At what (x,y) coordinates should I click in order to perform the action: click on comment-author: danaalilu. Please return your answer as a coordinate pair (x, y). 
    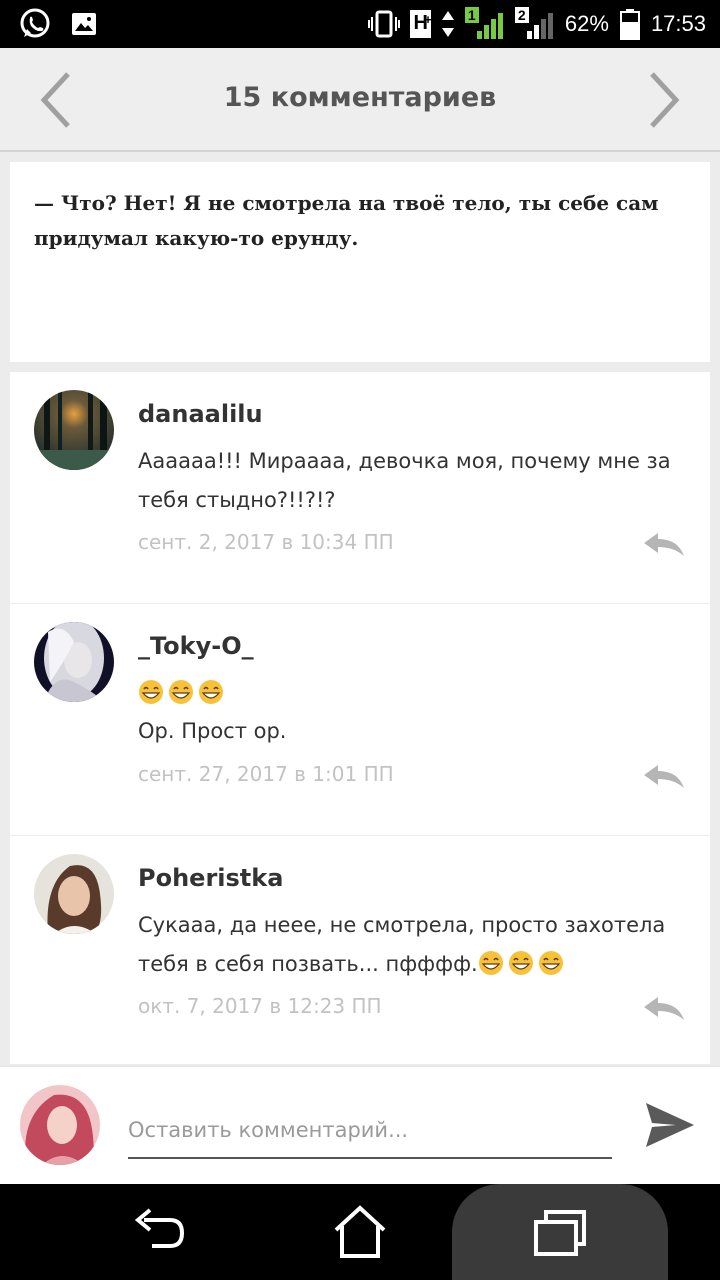
    Looking at the image, I should click on (200, 414).